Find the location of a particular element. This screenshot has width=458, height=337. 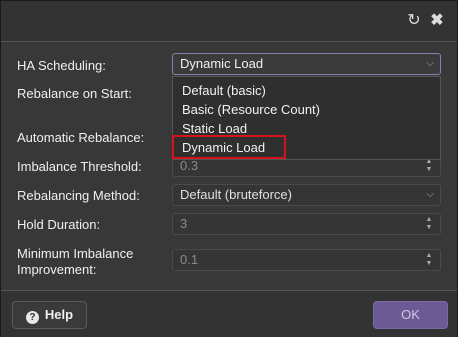

ha-scheduling-select: Dynamic Load ⌵ is located at coordinates (306, 64).